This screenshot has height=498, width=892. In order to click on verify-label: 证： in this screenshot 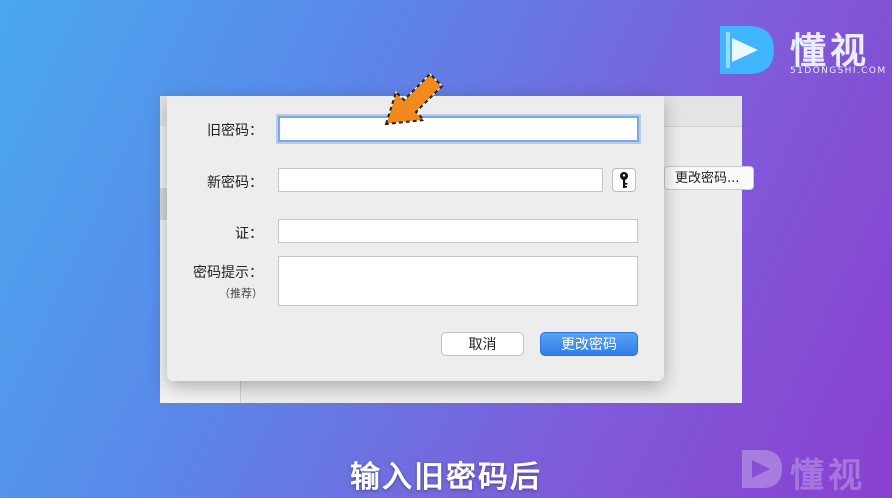, I will do `click(249, 234)`.